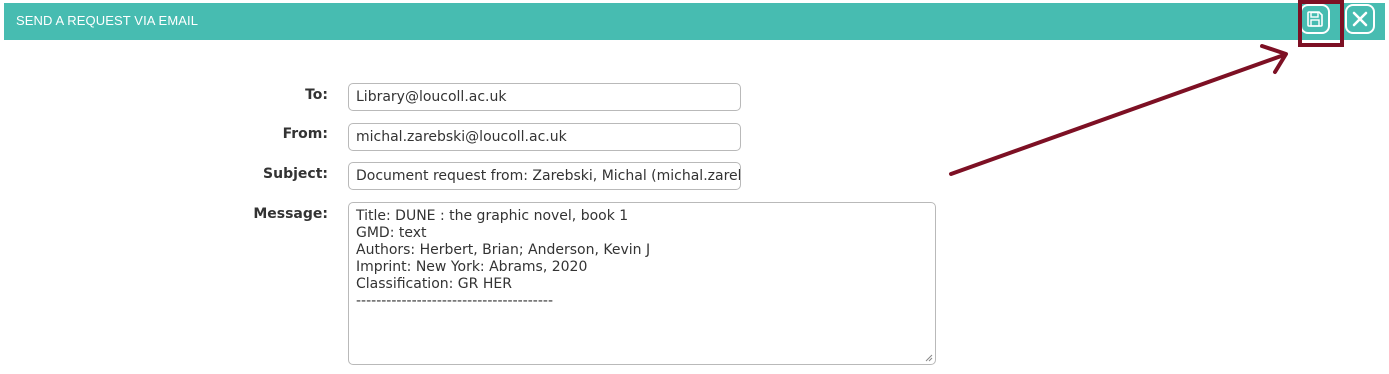  Describe the element at coordinates (455, 301) in the screenshot. I see `message-line: ---------------------------------------` at that location.